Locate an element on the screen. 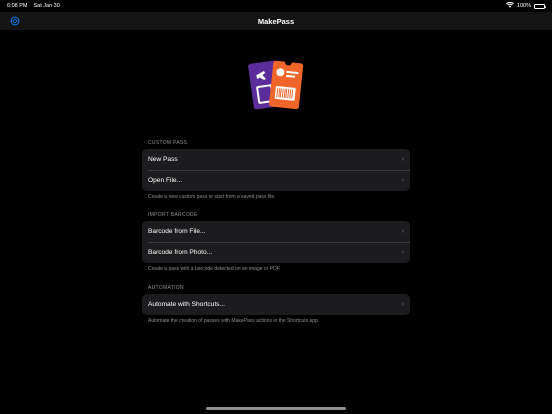  battery-percent: 100% is located at coordinates (523, 6).